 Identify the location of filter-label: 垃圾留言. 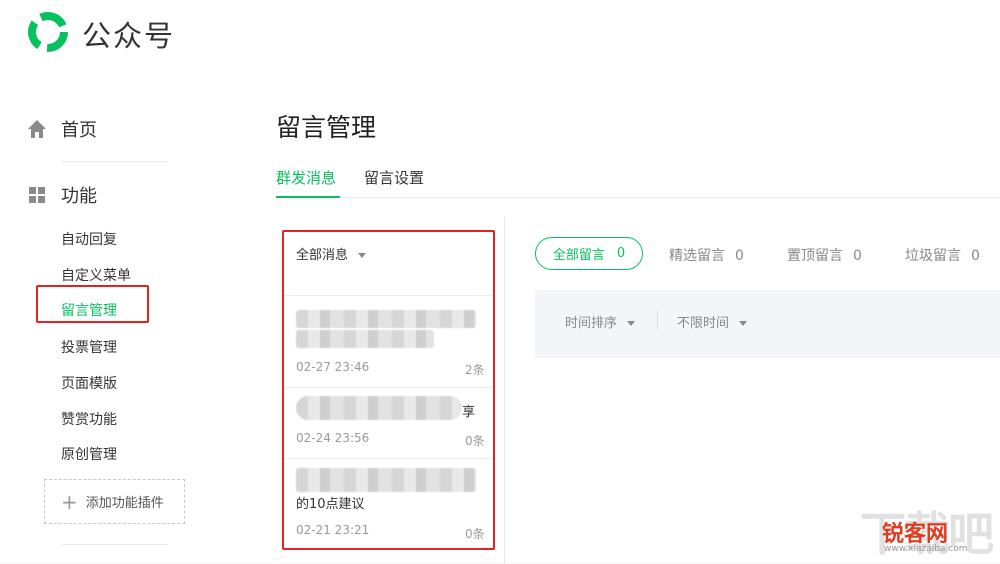
(933, 256).